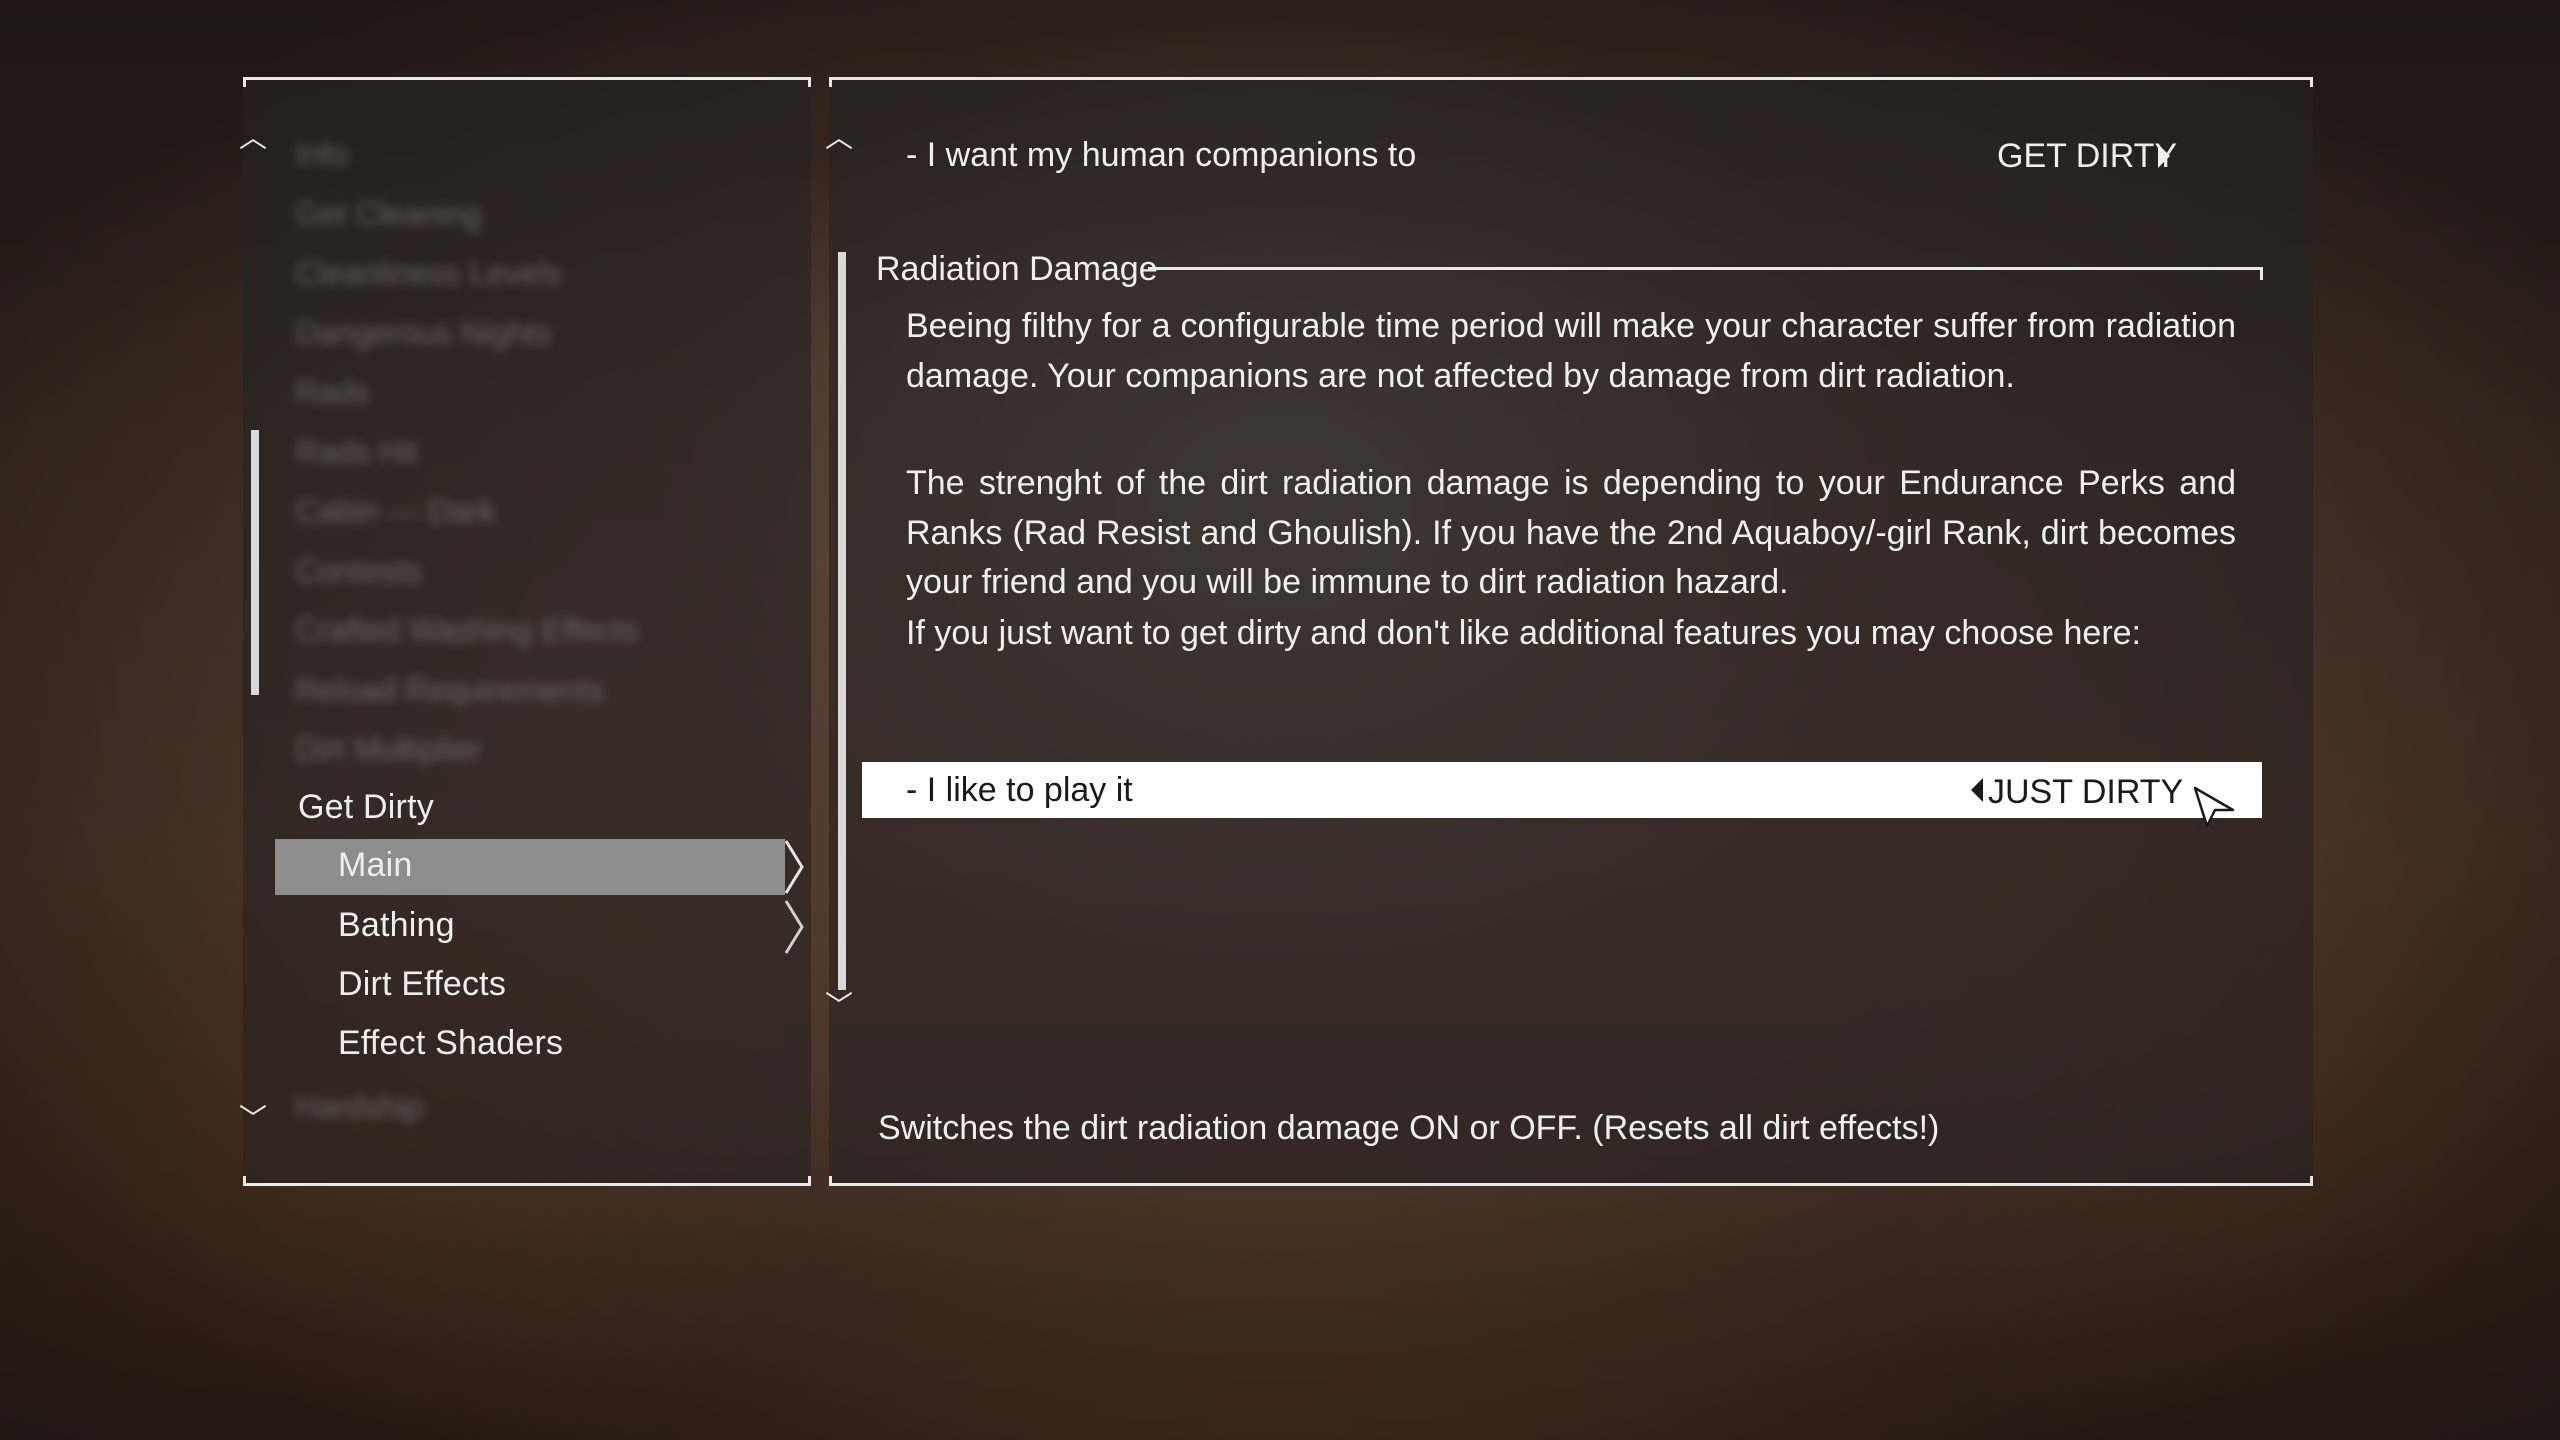 Image resolution: width=2560 pixels, height=1440 pixels. What do you see at coordinates (358, 571) in the screenshot?
I see `menu-item-blurred: Contests` at bounding box center [358, 571].